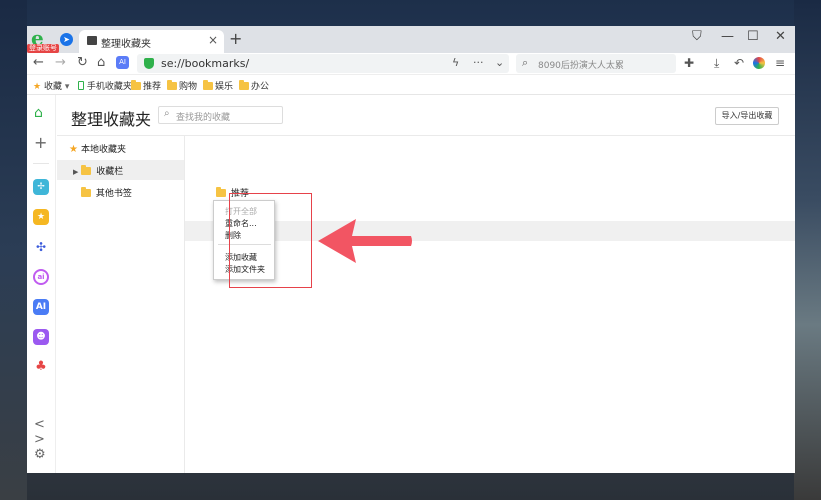  What do you see at coordinates (235, 38) in the screenshot?
I see `new-tab-button: +` at bounding box center [235, 38].